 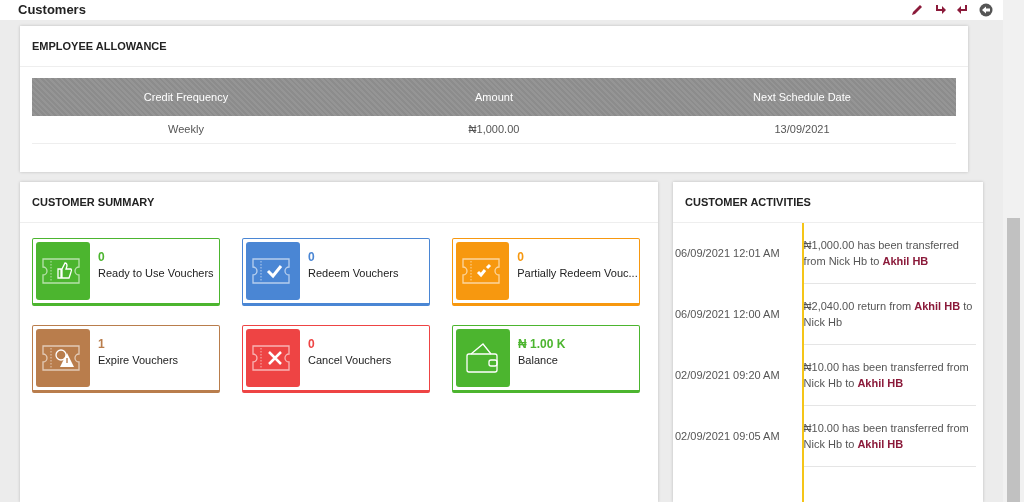 I want to click on activity-time: 02/09/2021 09:20 AM, so click(x=727, y=376).